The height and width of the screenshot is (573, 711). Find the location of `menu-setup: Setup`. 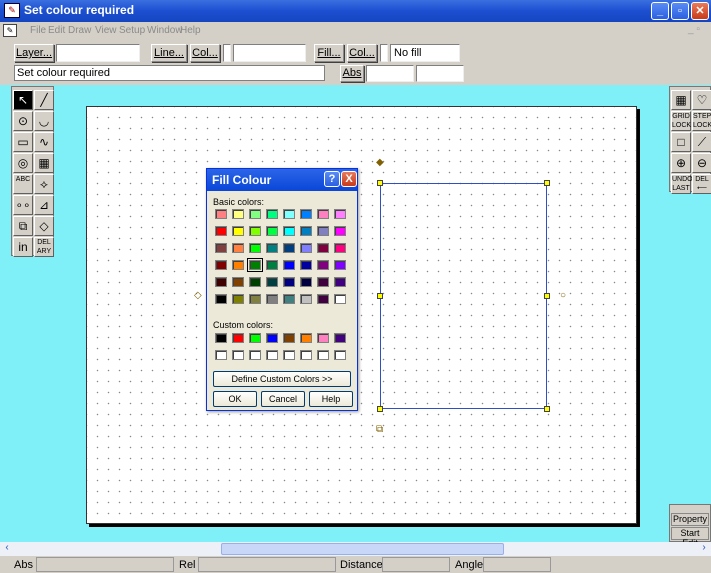

menu-setup: Setup is located at coordinates (132, 30).